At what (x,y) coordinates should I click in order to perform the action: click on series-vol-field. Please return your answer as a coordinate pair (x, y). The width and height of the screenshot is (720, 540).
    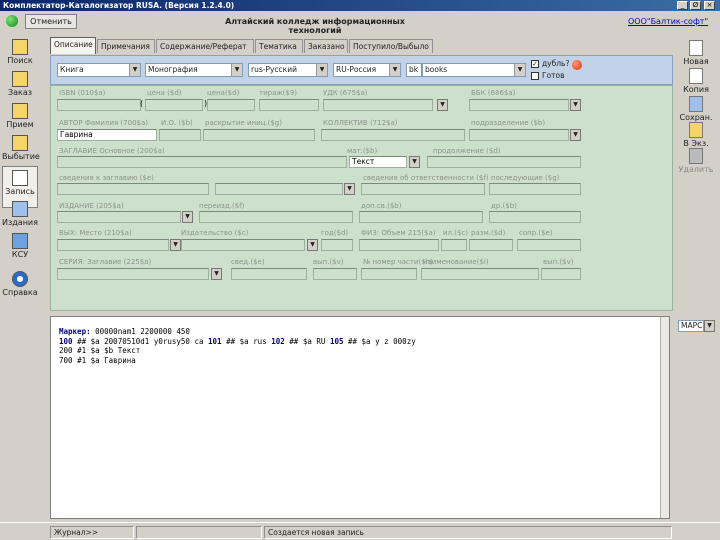
    Looking at the image, I should click on (335, 274).